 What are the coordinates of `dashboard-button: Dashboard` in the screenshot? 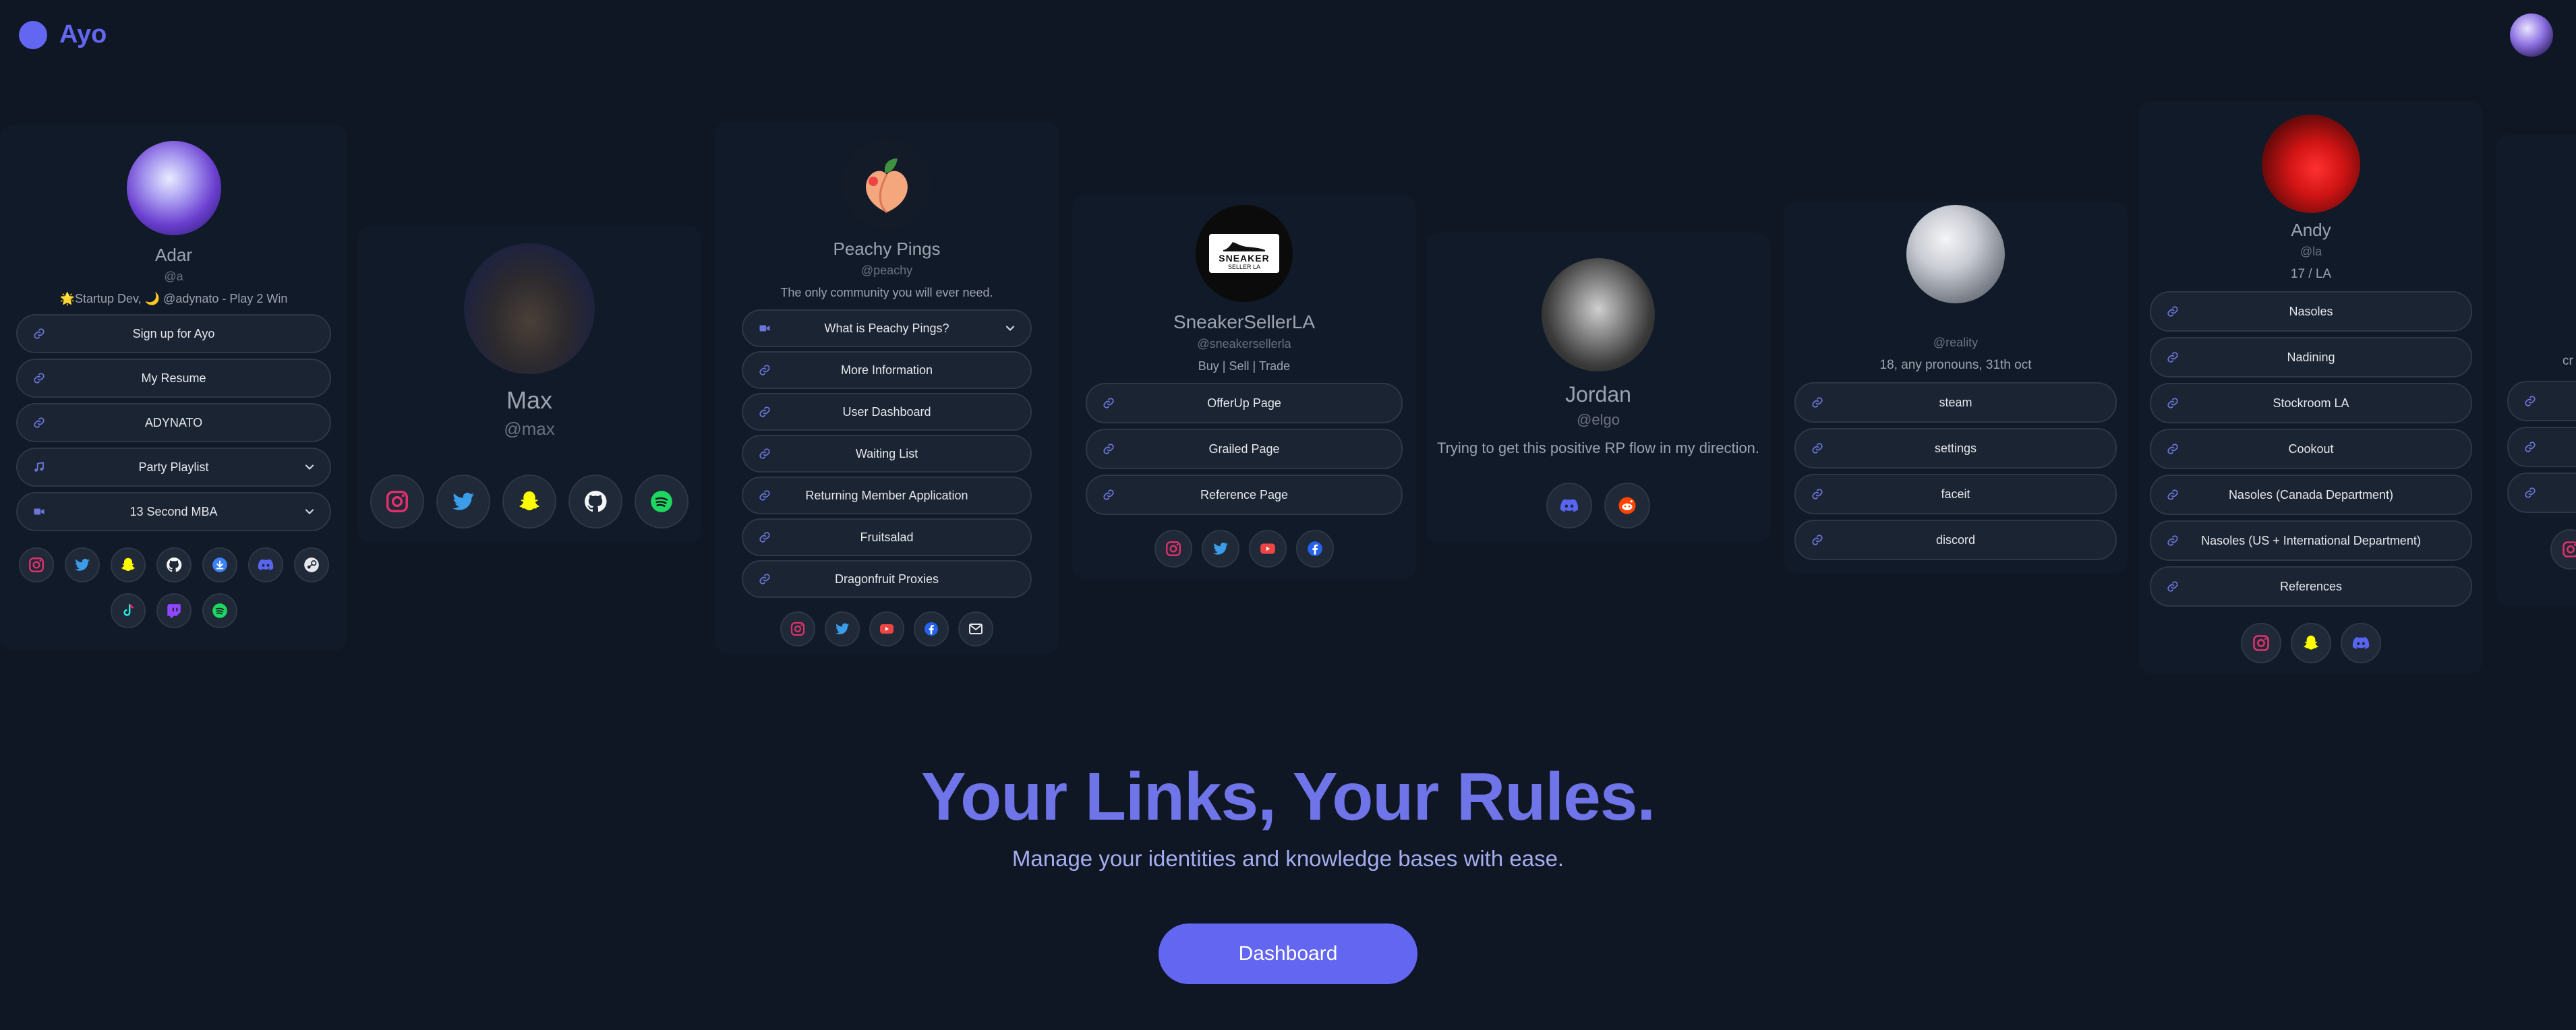 It's located at (1288, 953).